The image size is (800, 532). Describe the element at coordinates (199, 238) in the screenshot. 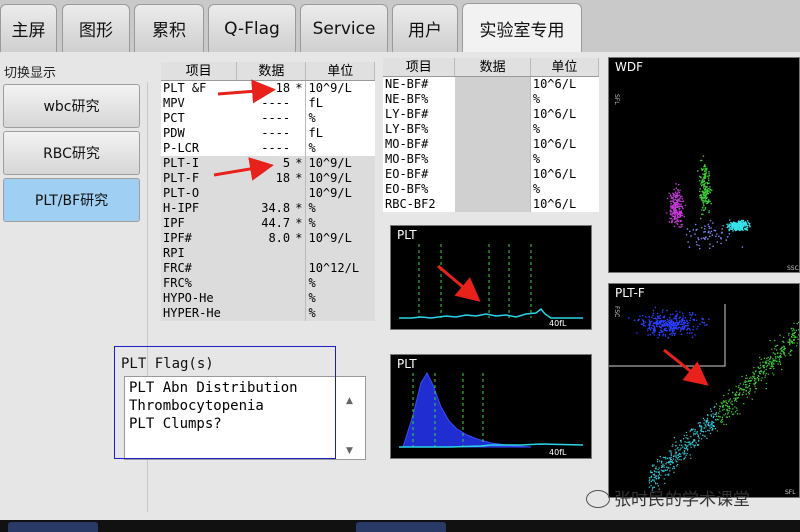

I see `param-name: IPF#` at that location.